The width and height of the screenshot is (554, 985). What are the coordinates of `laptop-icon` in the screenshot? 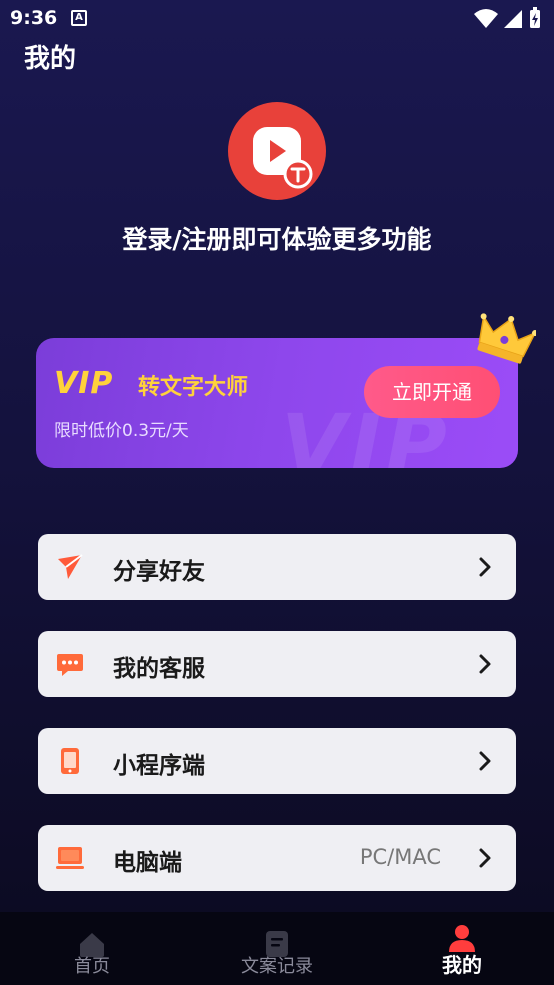 It's located at (70, 858).